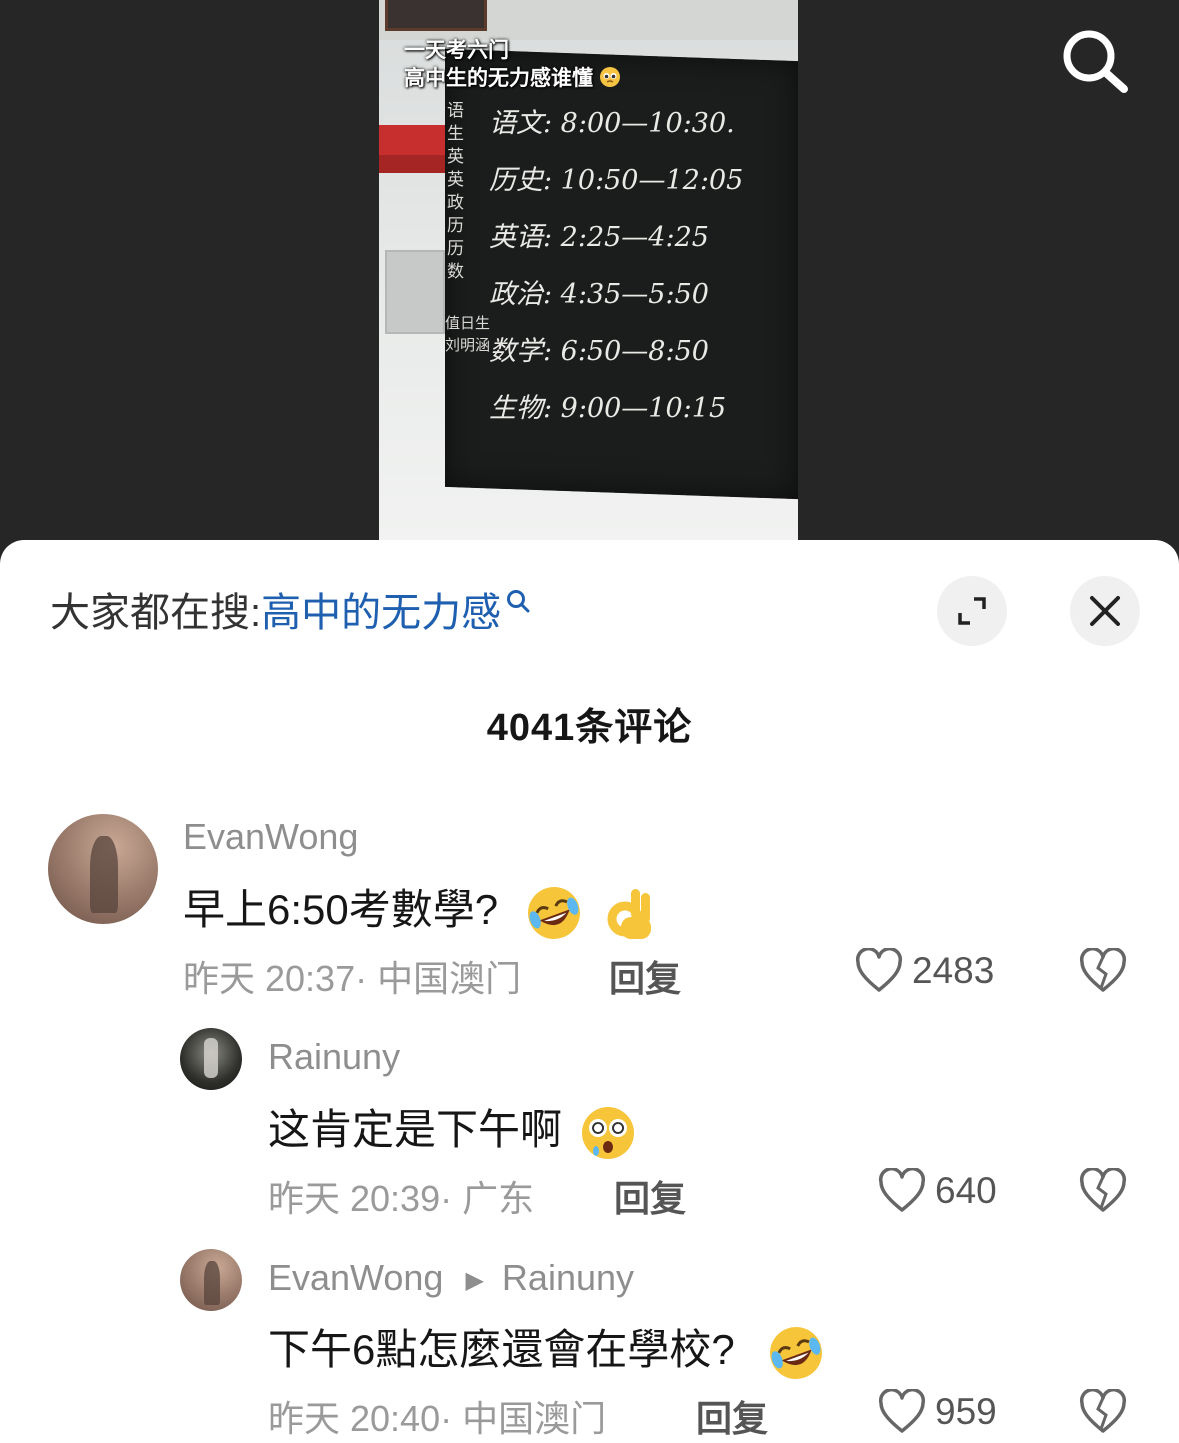 Image resolution: width=1179 pixels, height=1443 pixels. Describe the element at coordinates (612, 123) in the screenshot. I see `board-line: 语文: 8:00—10:30.` at that location.